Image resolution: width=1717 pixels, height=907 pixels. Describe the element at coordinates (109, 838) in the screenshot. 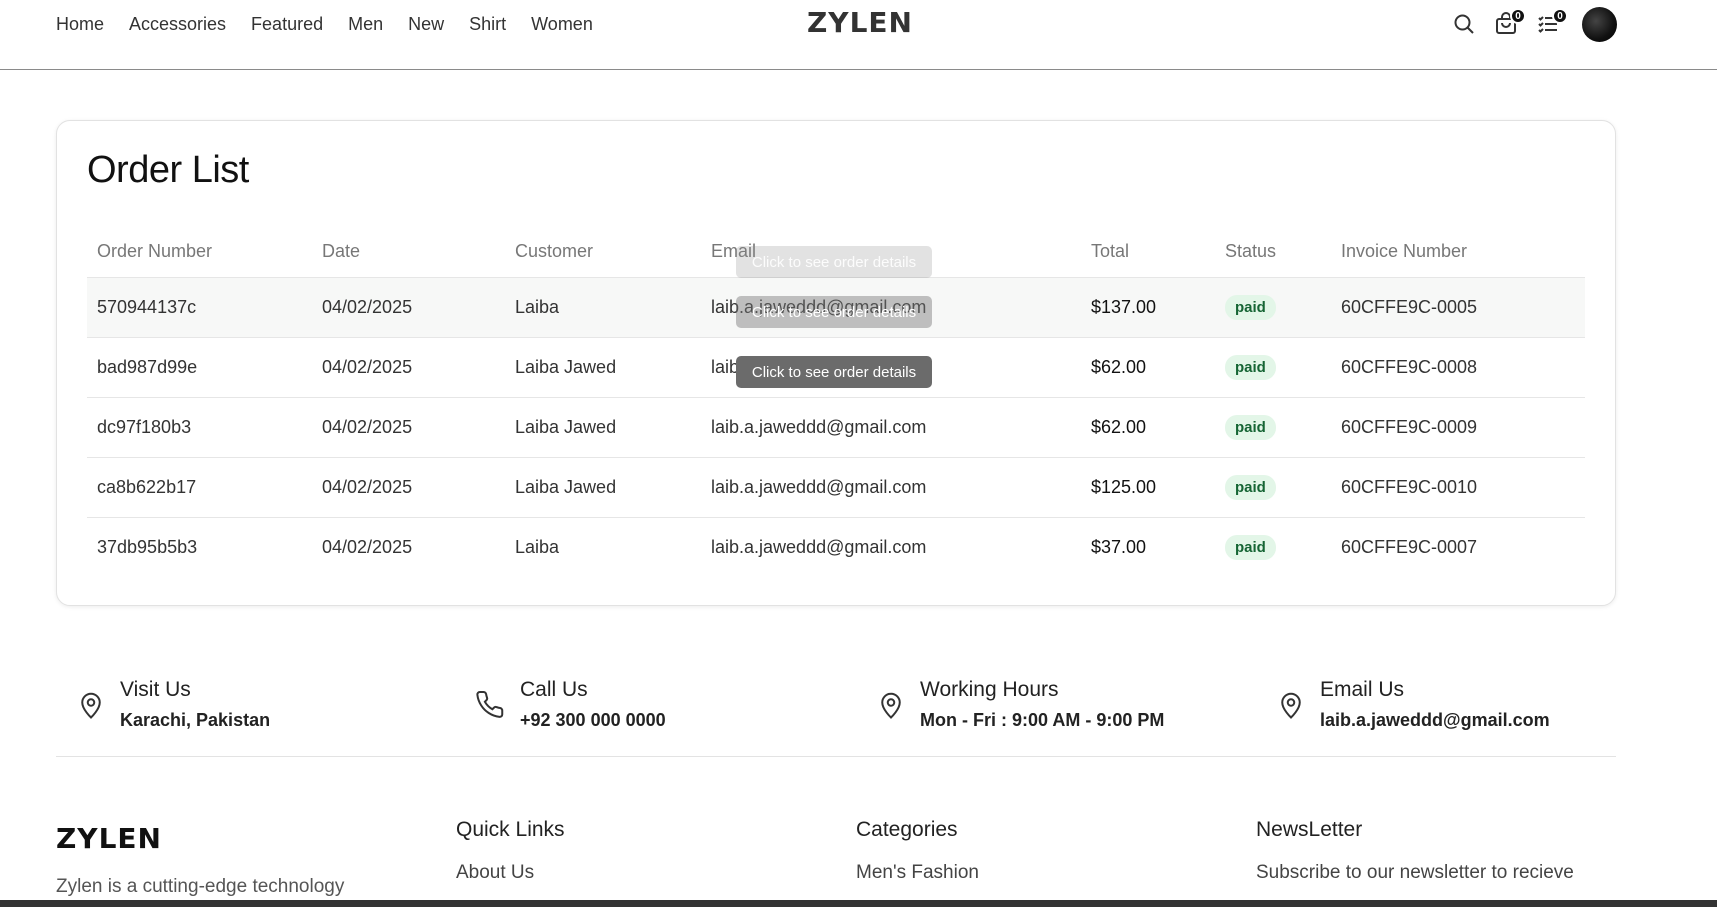

I see `footer-logo: ZYLEN` at that location.